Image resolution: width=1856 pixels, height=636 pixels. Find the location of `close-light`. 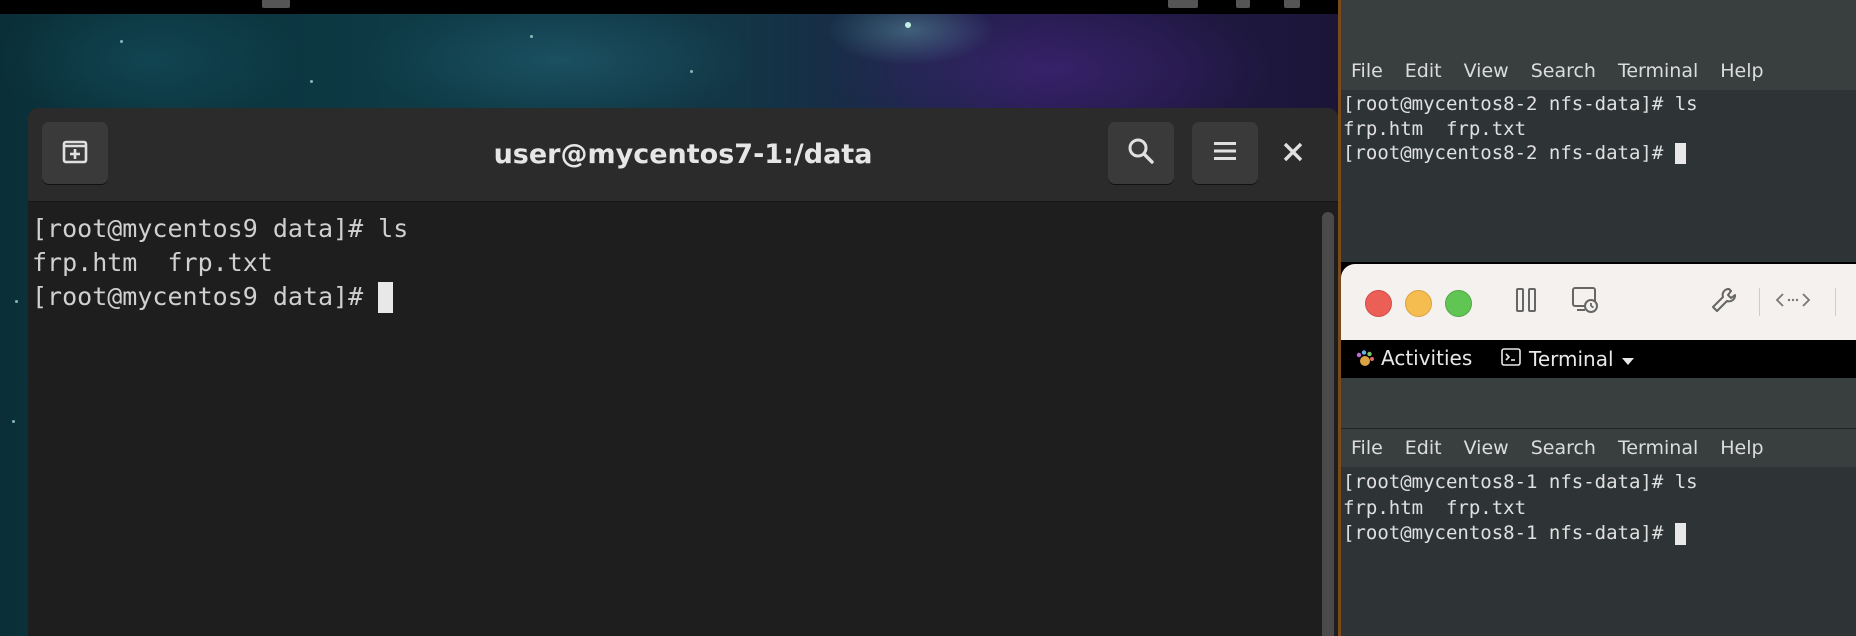

close-light is located at coordinates (1378, 303).